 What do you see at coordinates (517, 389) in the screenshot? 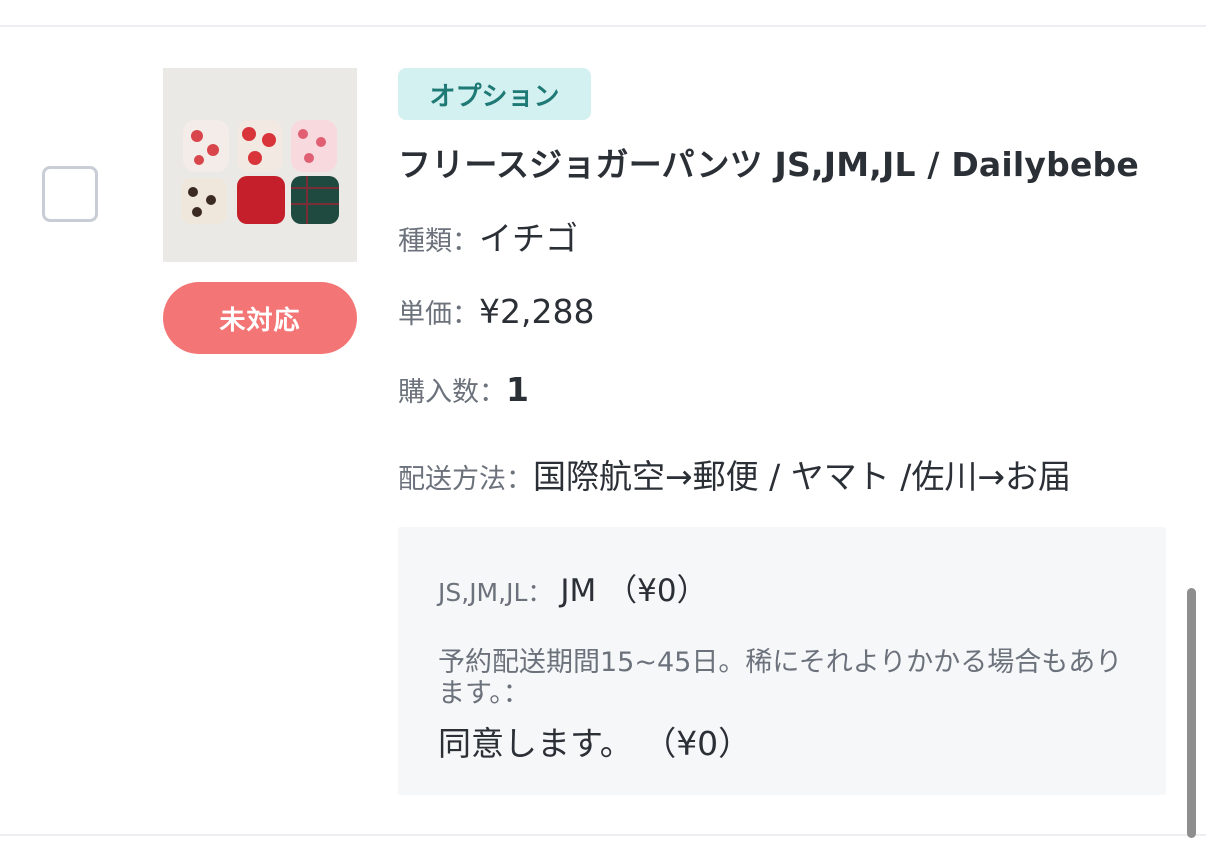
I see `quantity-value: 1` at bounding box center [517, 389].